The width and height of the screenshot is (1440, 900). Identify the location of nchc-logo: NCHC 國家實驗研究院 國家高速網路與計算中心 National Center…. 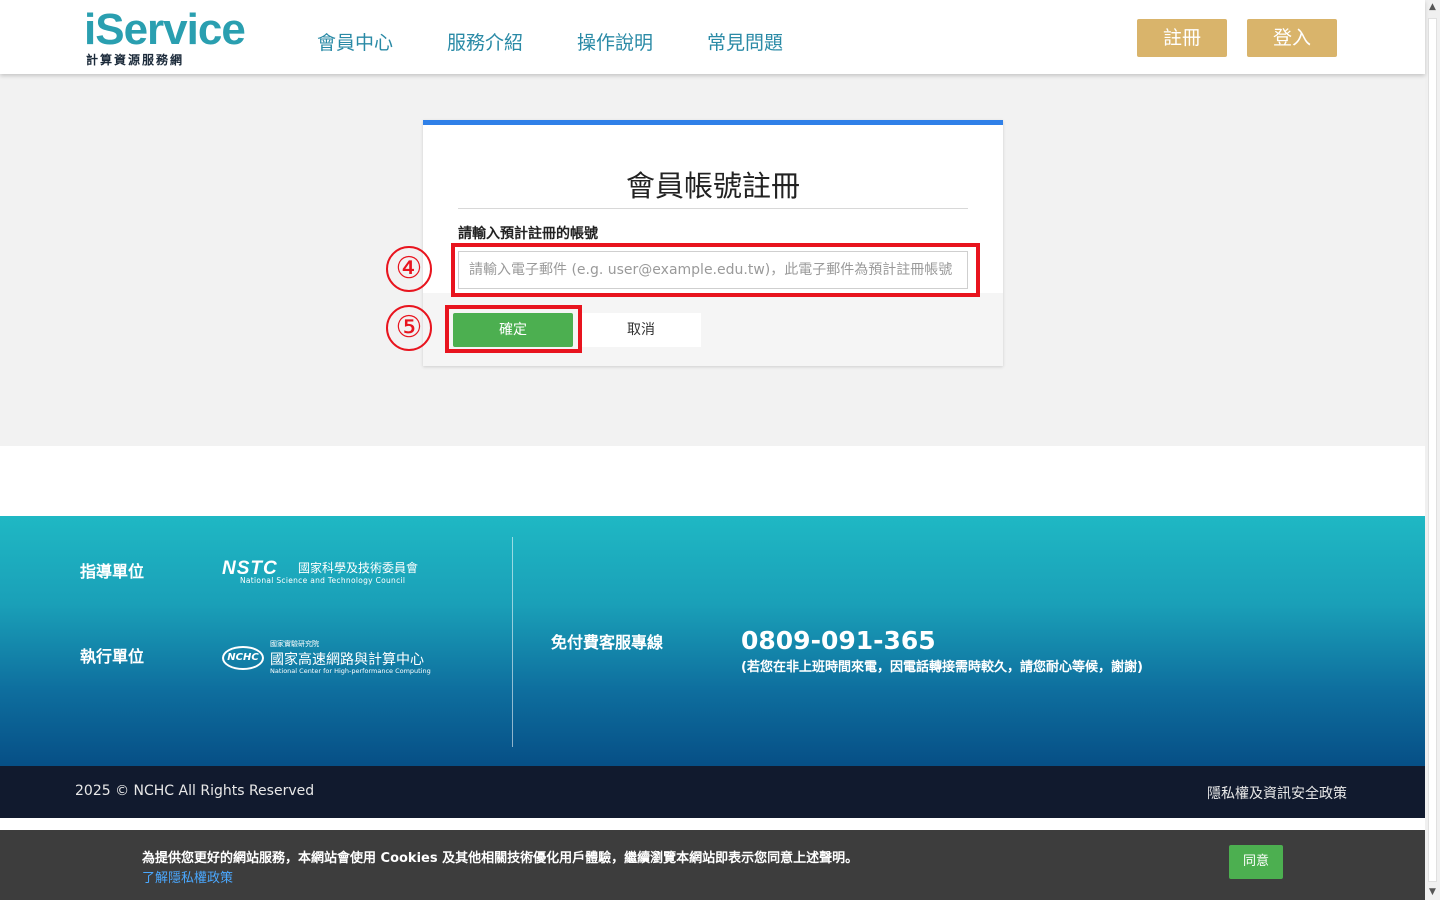
(327, 656).